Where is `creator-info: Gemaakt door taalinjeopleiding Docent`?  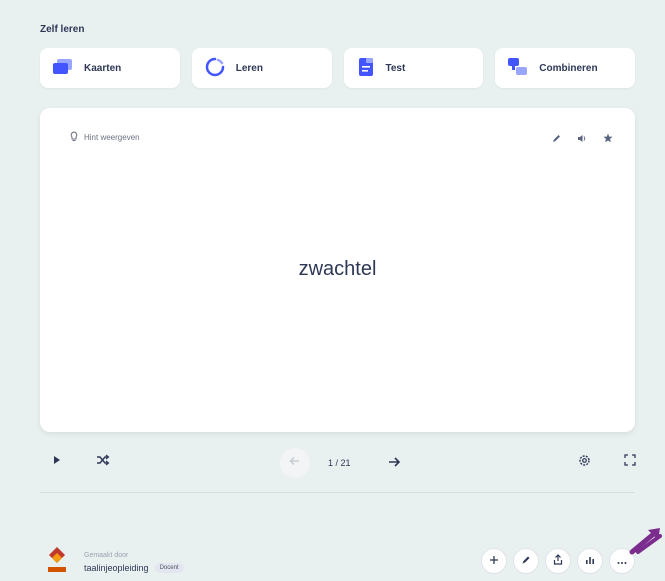 creator-info: Gemaakt door taalinjeopleiding Docent is located at coordinates (114, 562).